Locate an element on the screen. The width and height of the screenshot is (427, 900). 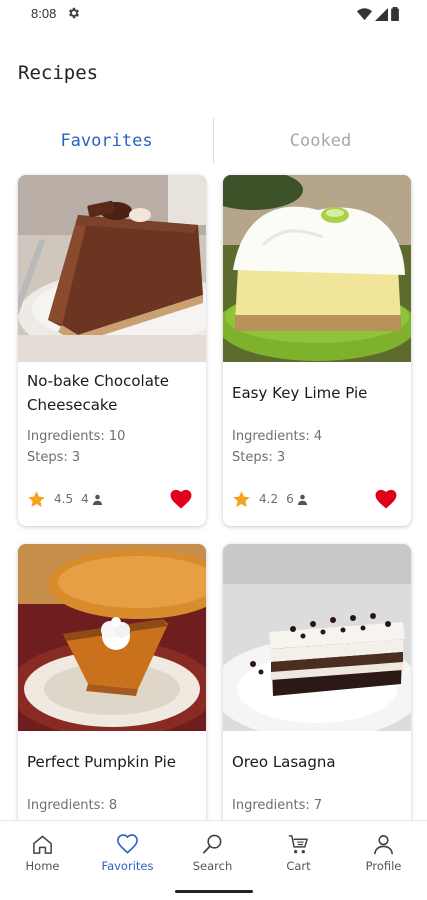
servings-value: 4 is located at coordinates (85, 499).